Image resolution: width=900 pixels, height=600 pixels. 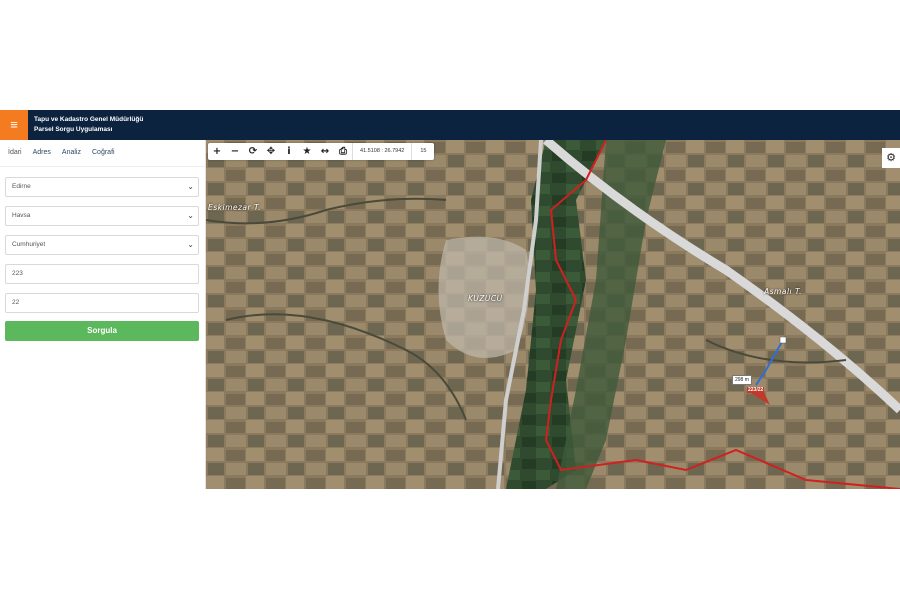 What do you see at coordinates (217, 151) in the screenshot?
I see `zoom-in-icon: +` at bounding box center [217, 151].